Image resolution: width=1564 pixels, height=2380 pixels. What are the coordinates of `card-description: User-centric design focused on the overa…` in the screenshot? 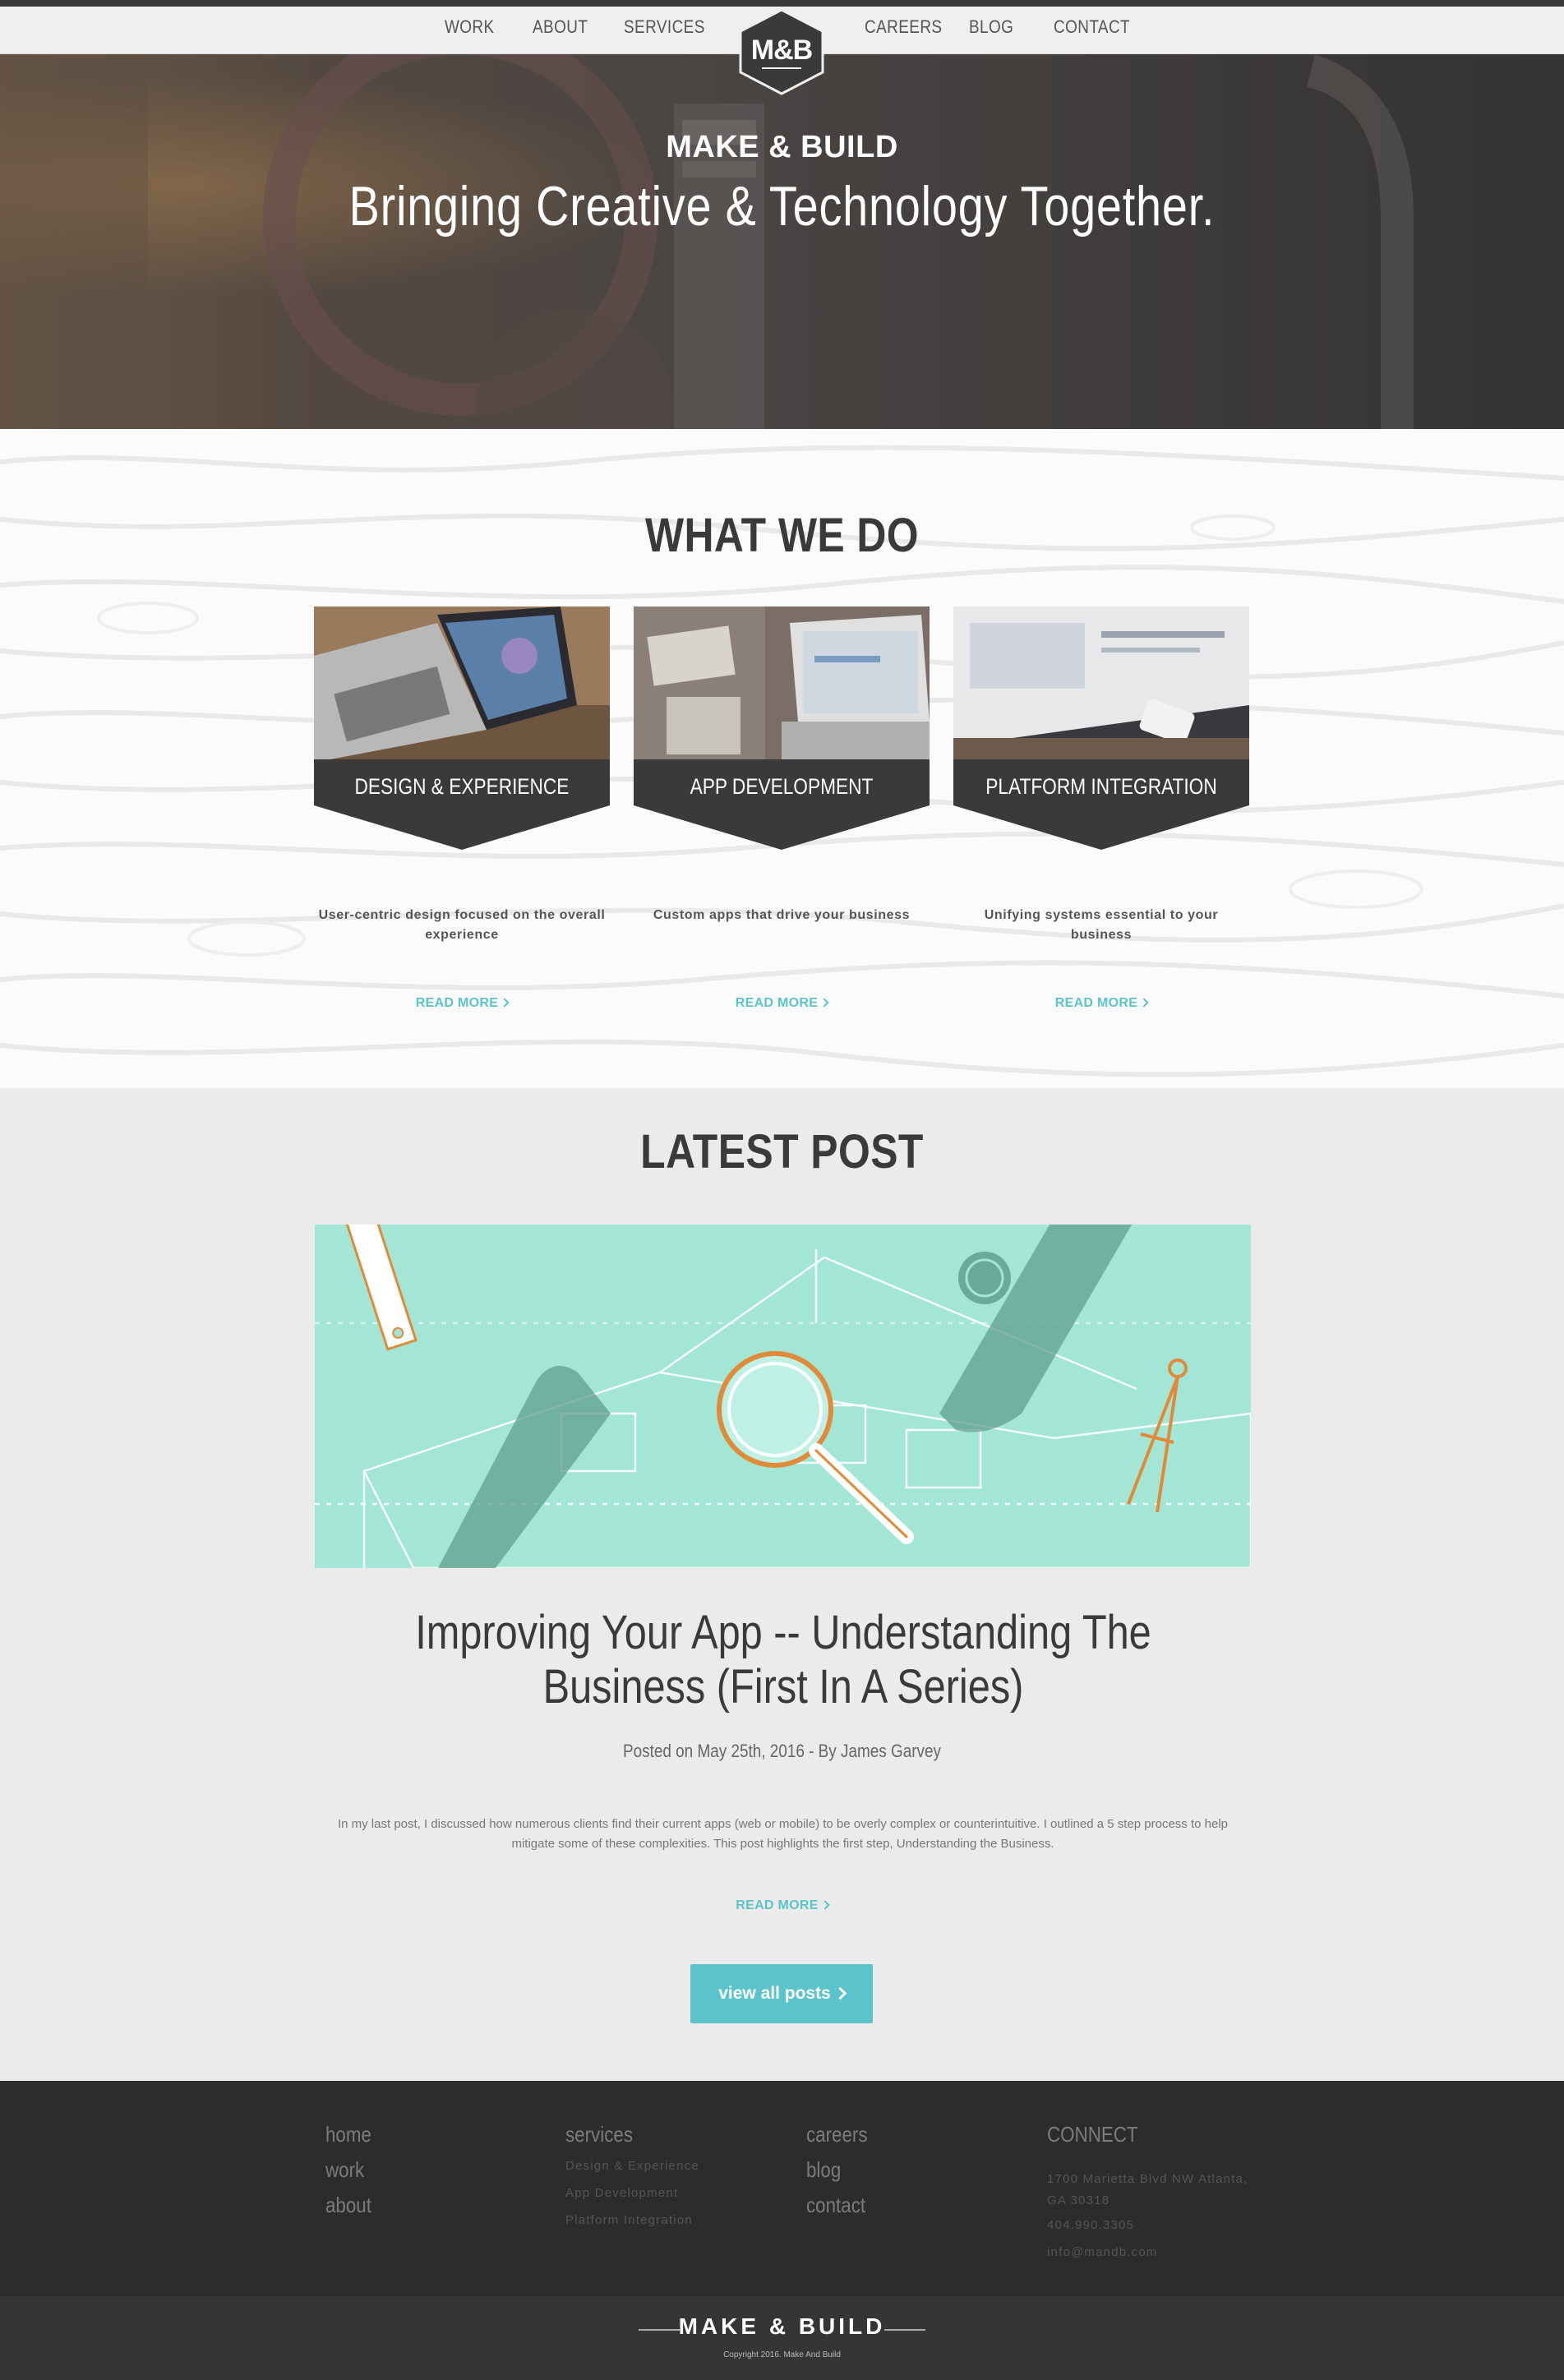 It's located at (462, 925).